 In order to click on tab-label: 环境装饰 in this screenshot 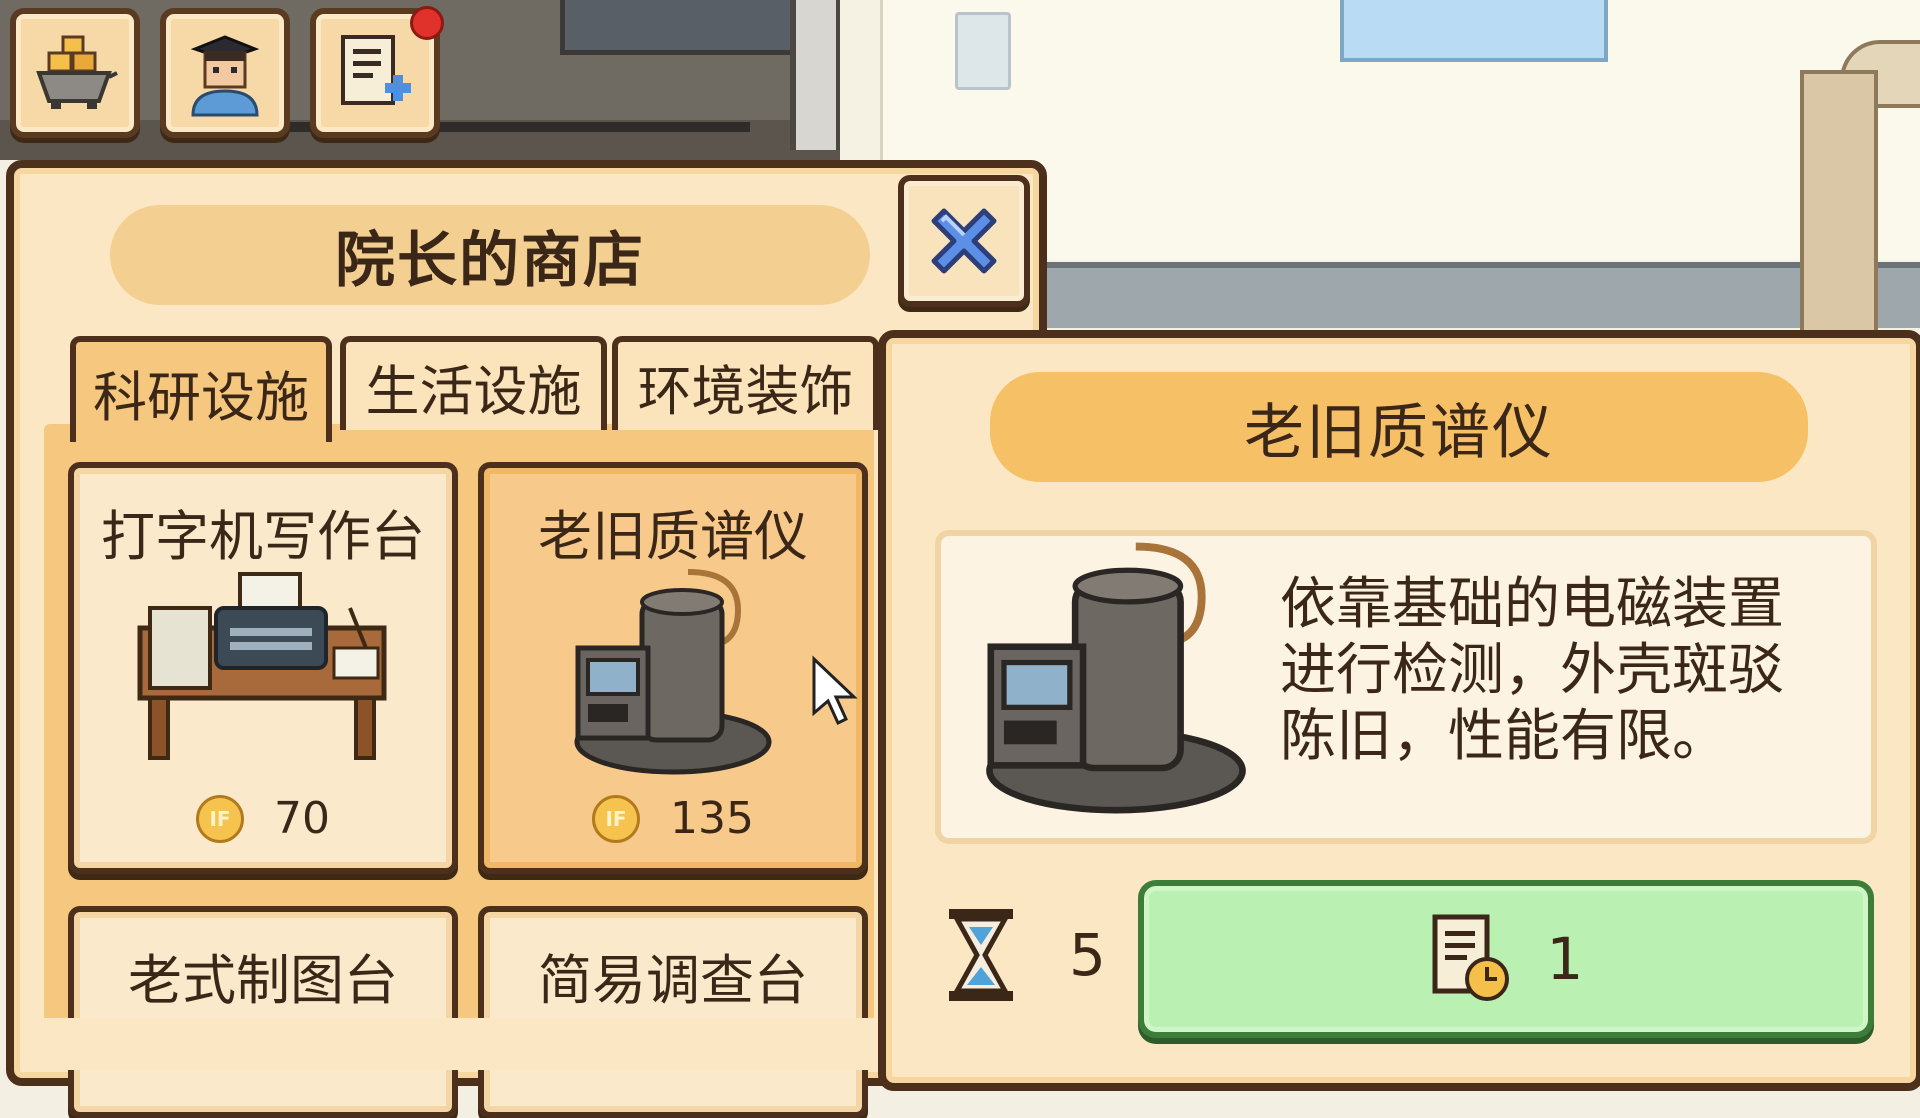, I will do `click(745, 391)`.